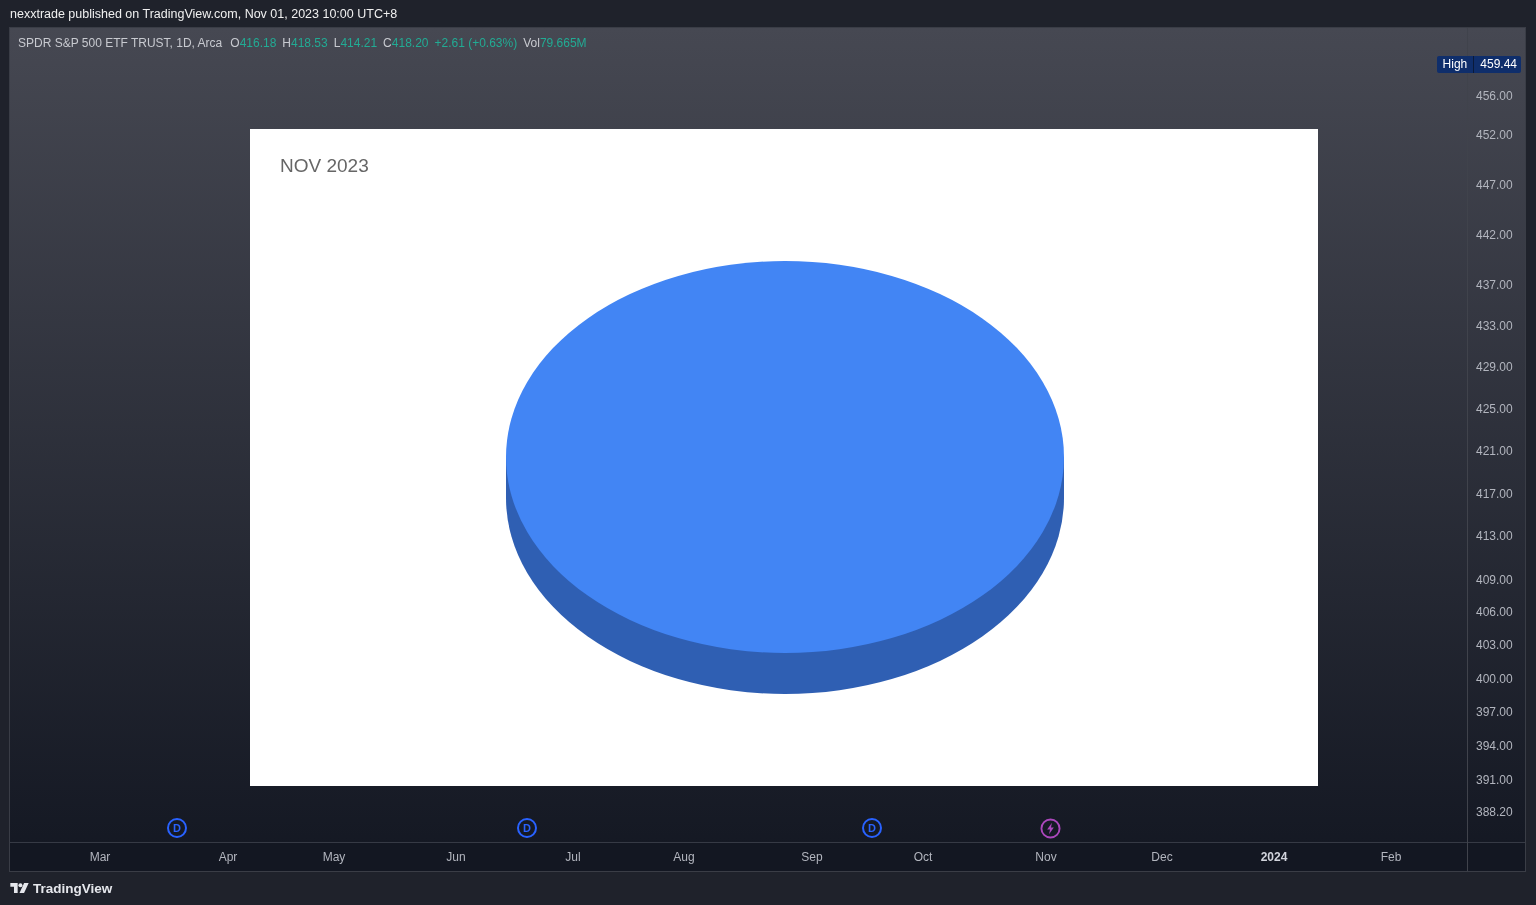 The image size is (1536, 905). What do you see at coordinates (1274, 857) in the screenshot?
I see `time-label: 2024` at bounding box center [1274, 857].